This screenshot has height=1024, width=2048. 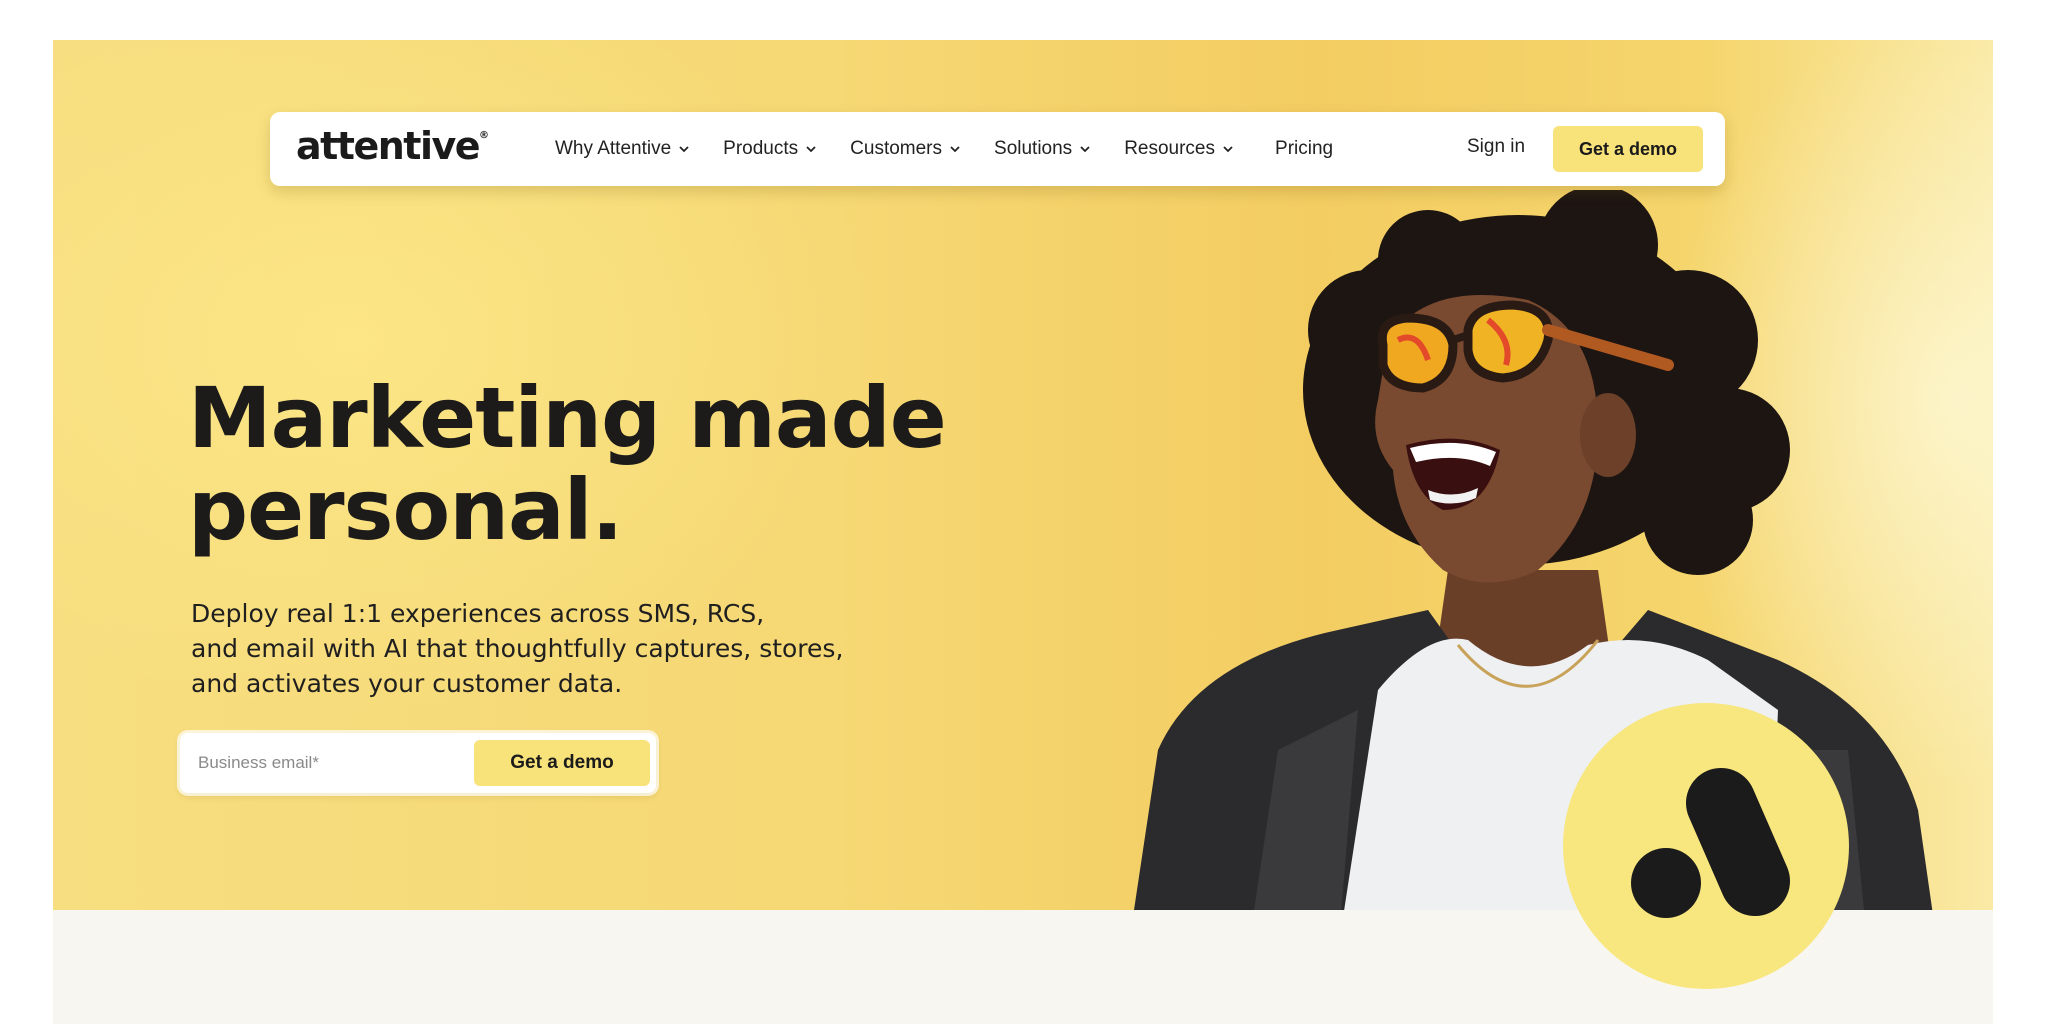 What do you see at coordinates (613, 148) in the screenshot?
I see `nav-item-label: Why Attentive` at bounding box center [613, 148].